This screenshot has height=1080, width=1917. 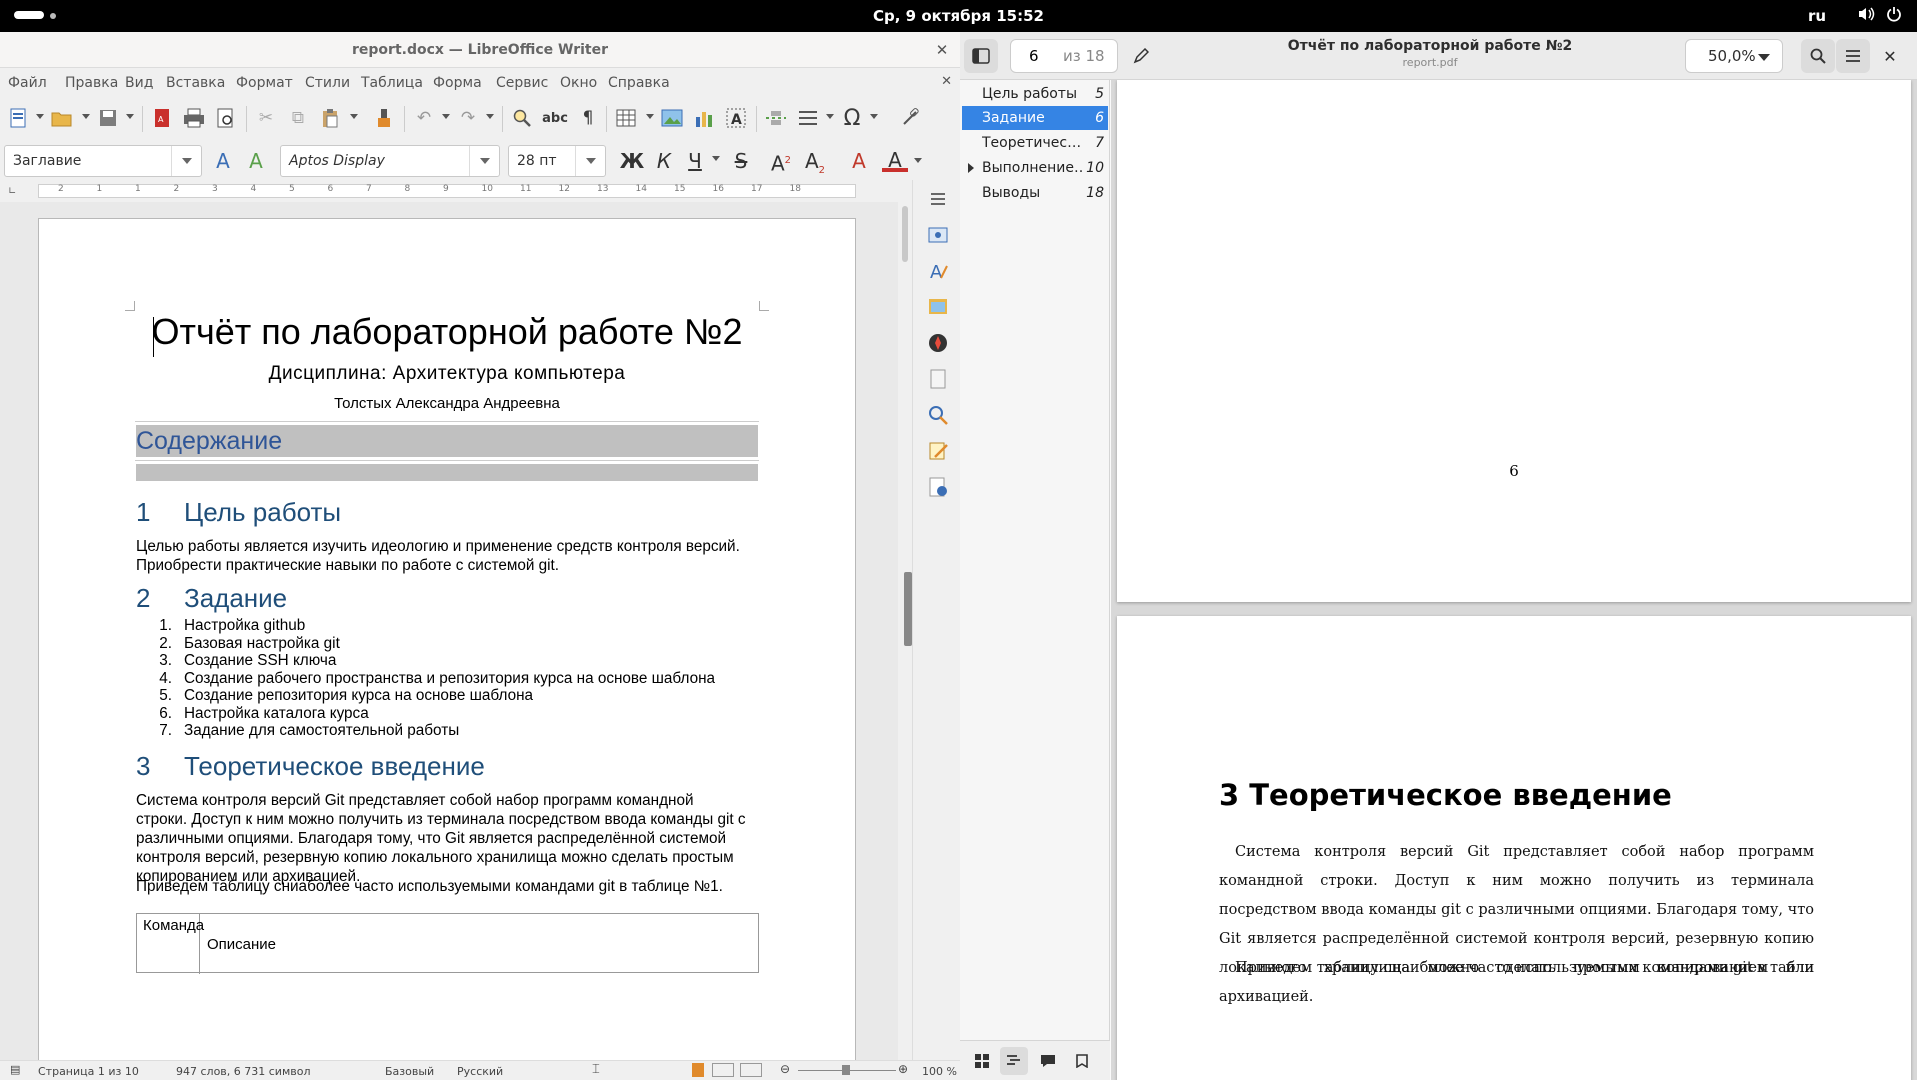 What do you see at coordinates (1048, 1061) in the screenshot?
I see `annotations-icon` at bounding box center [1048, 1061].